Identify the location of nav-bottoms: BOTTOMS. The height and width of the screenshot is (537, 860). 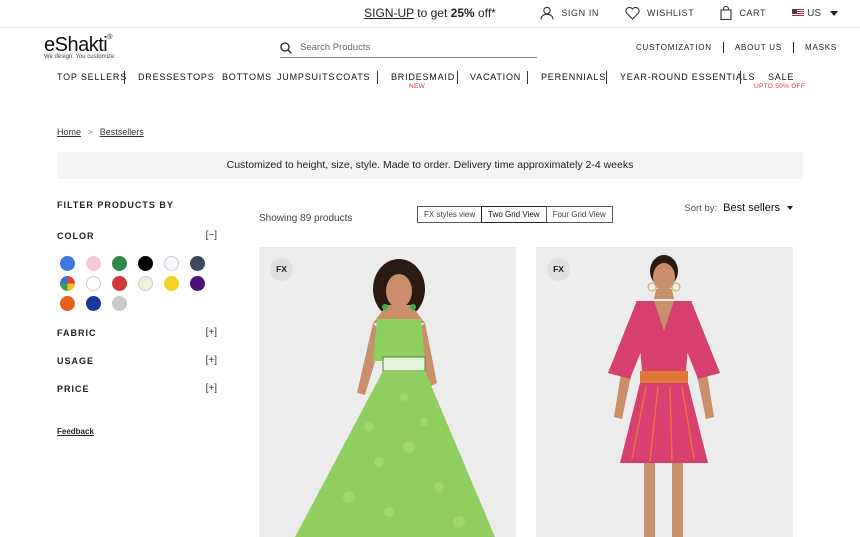
(247, 77).